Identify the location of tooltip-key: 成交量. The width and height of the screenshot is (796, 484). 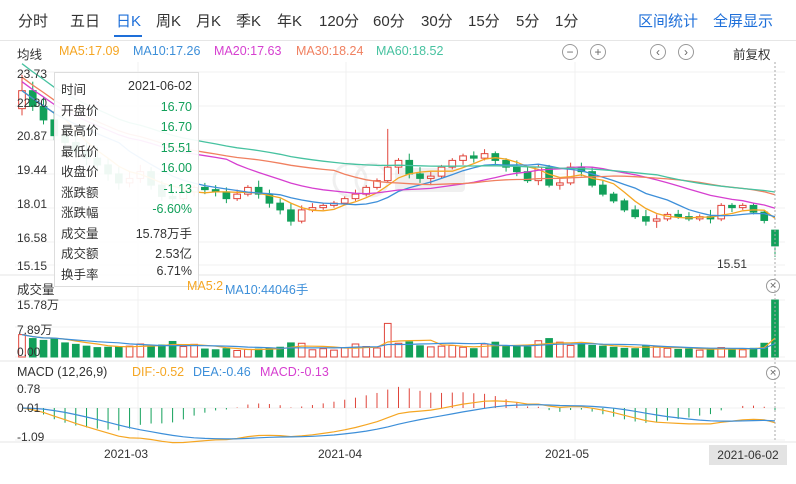
(80, 233).